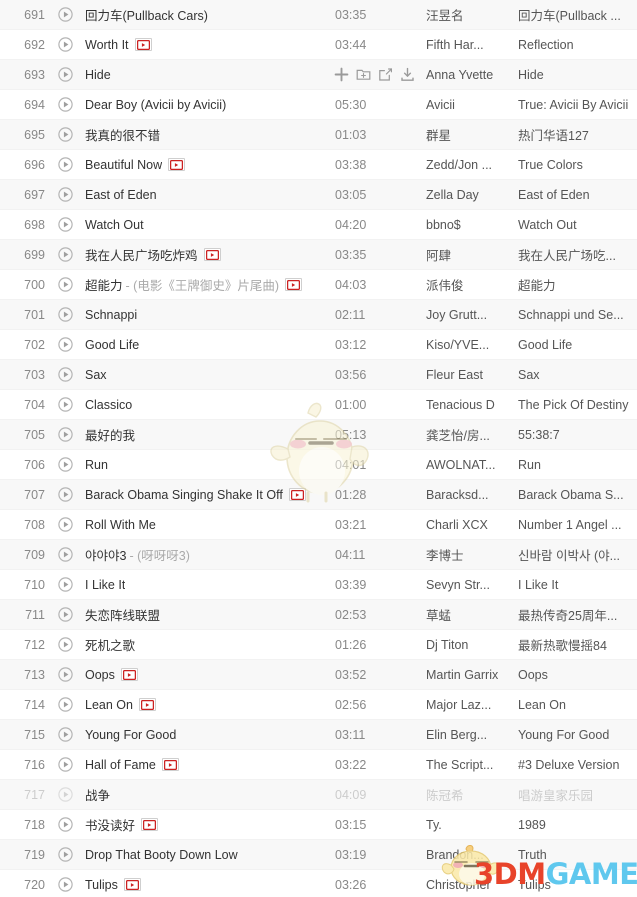 The image size is (637, 897). Describe the element at coordinates (205, 735) in the screenshot. I see `track-title-cell: Young For Good` at that location.